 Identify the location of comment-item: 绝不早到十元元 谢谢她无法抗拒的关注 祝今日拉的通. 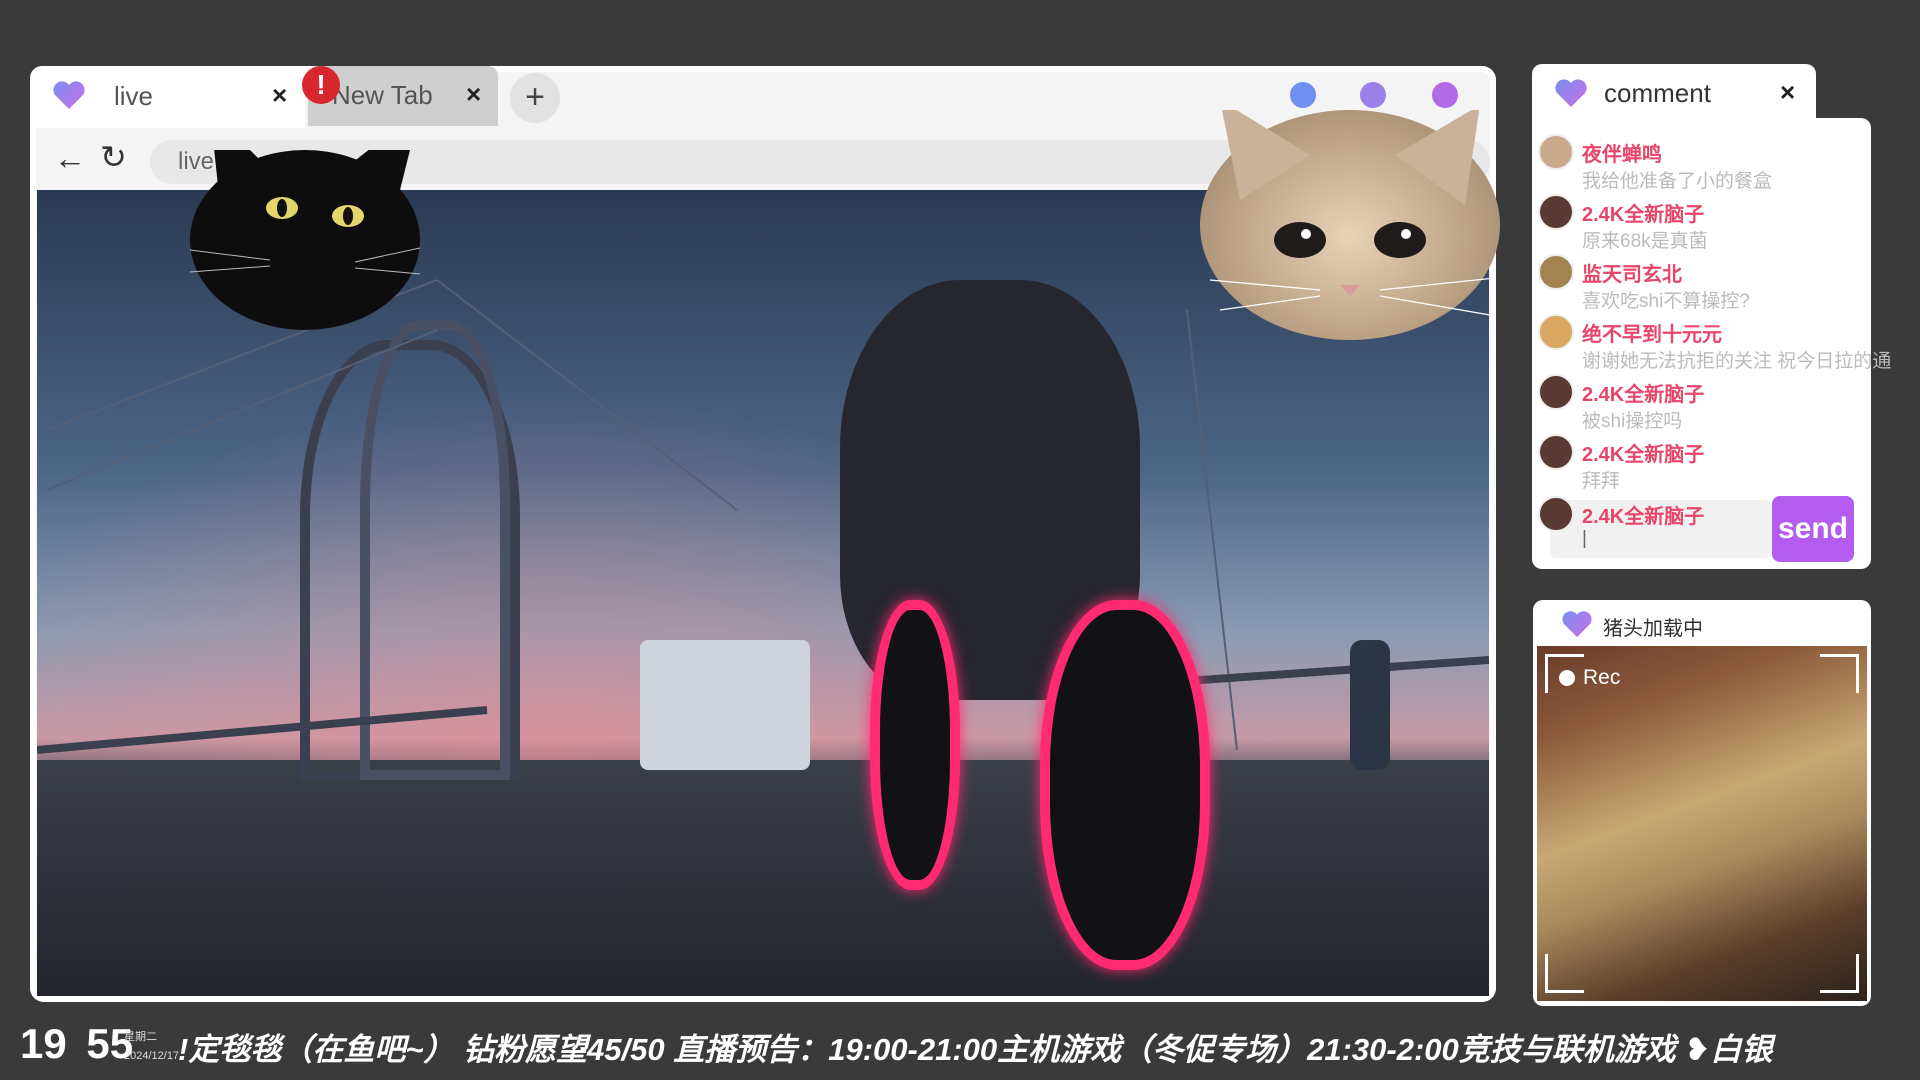
(1728, 342).